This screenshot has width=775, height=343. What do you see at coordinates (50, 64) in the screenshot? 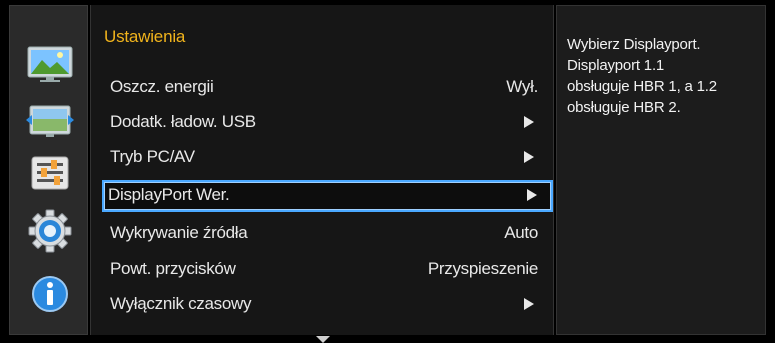
I see `picture-icon` at bounding box center [50, 64].